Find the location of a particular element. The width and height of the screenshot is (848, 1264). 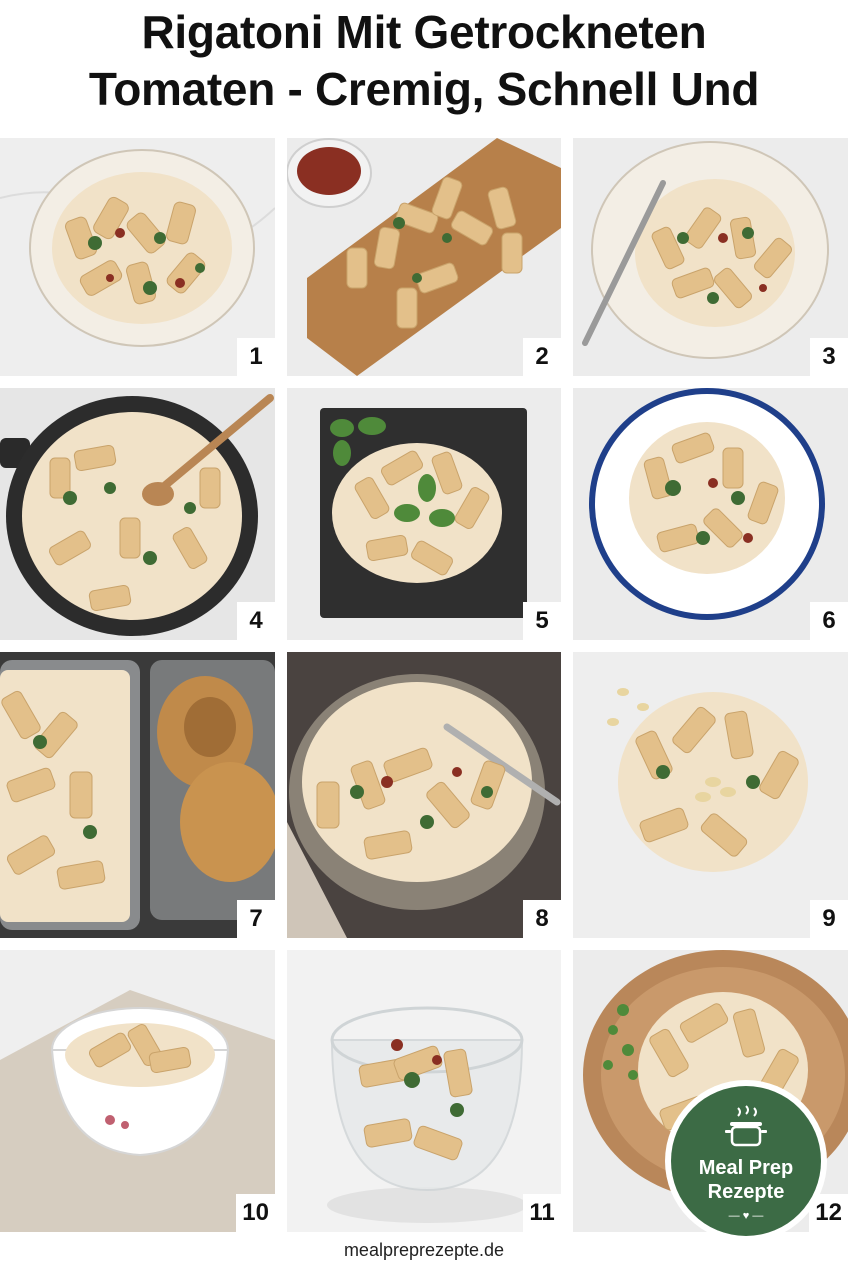

photo-tile-11: 11 is located at coordinates (424, 1091).